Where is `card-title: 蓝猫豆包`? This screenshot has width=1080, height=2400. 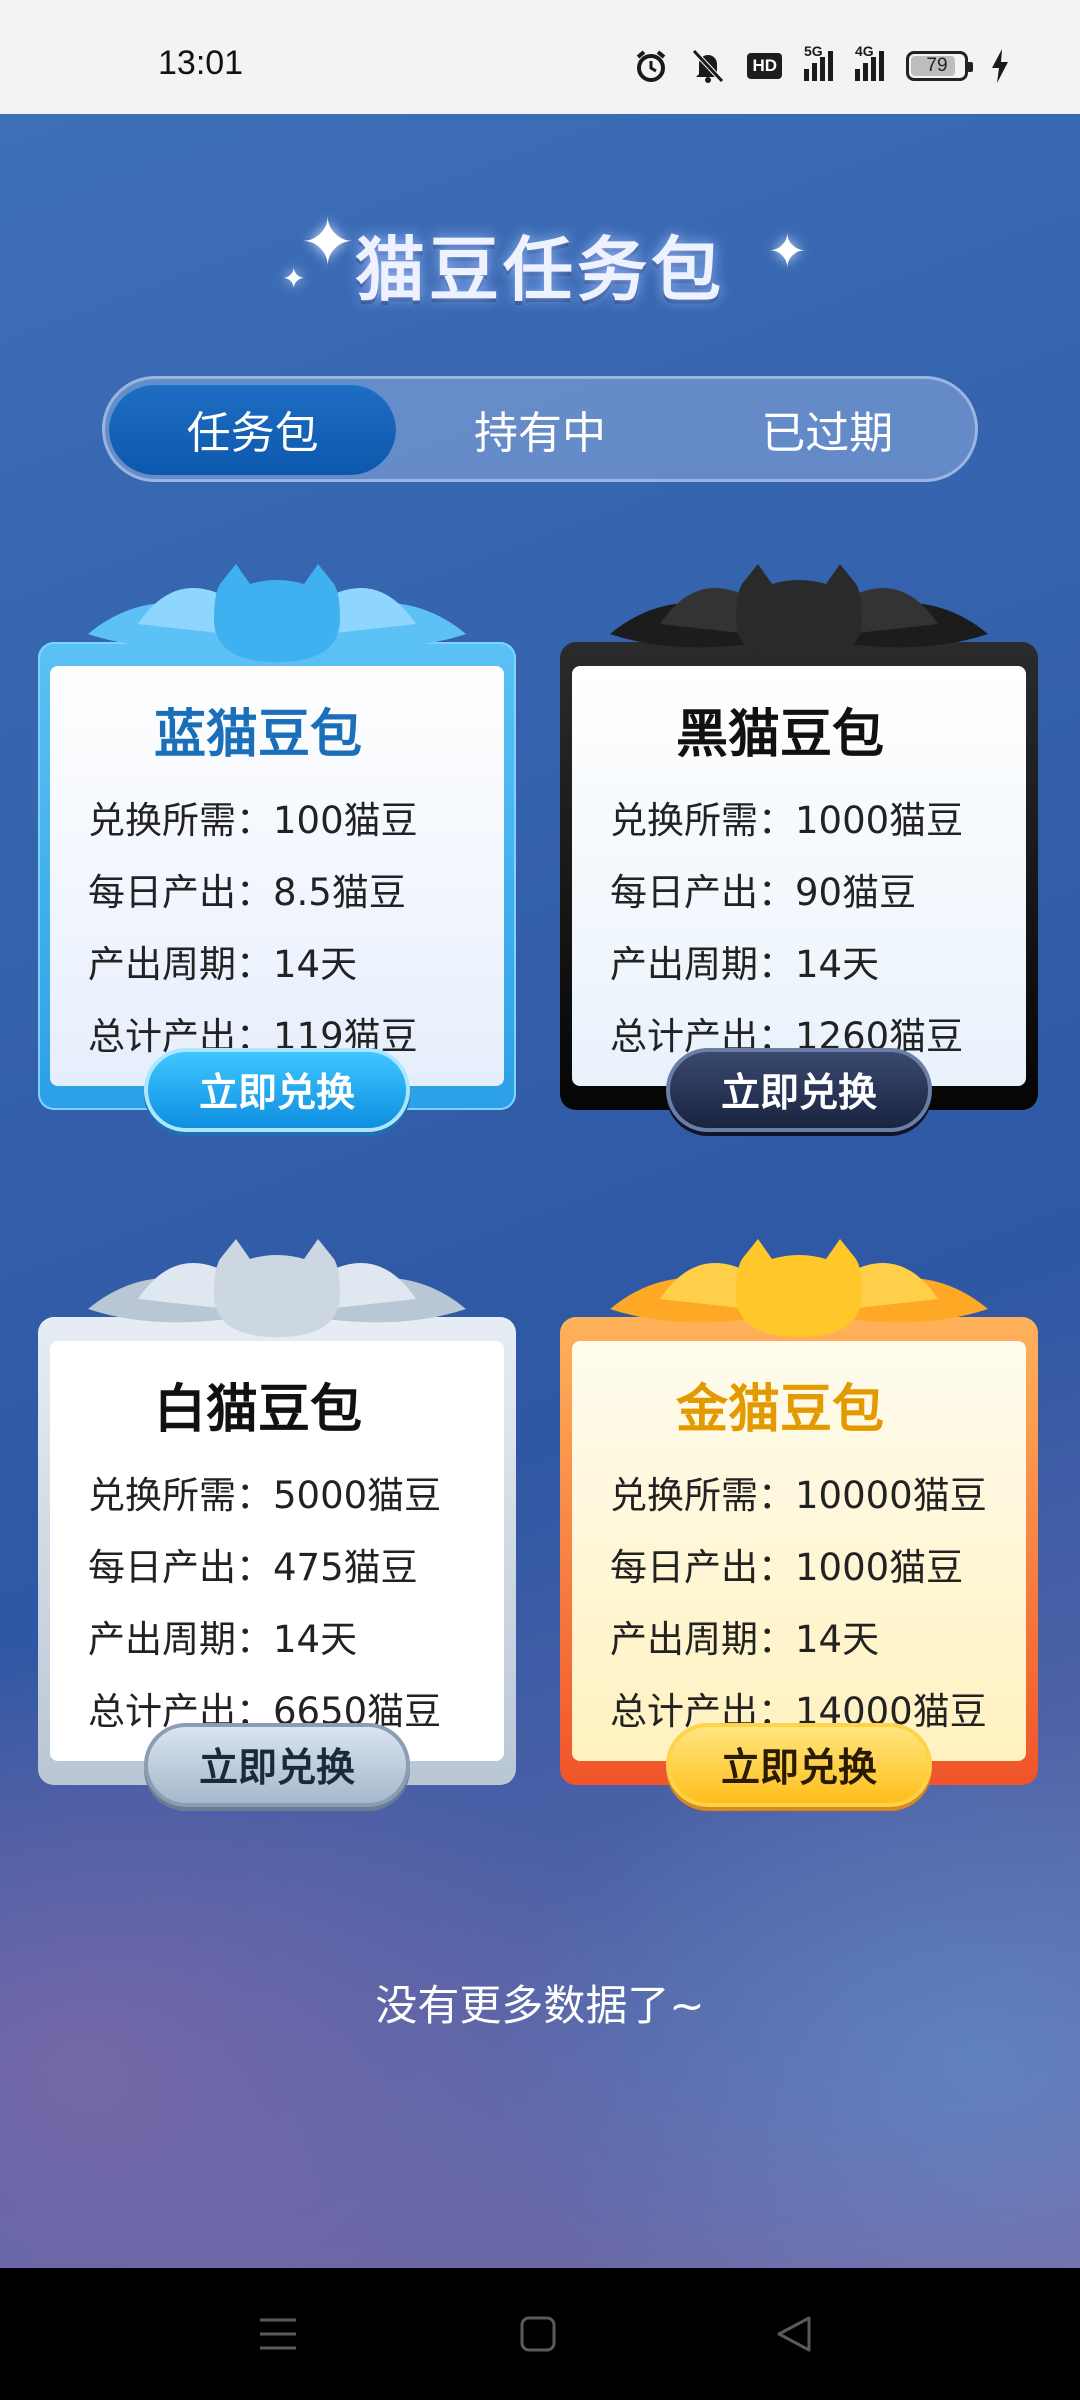 card-title: 蓝猫豆包 is located at coordinates (257, 735).